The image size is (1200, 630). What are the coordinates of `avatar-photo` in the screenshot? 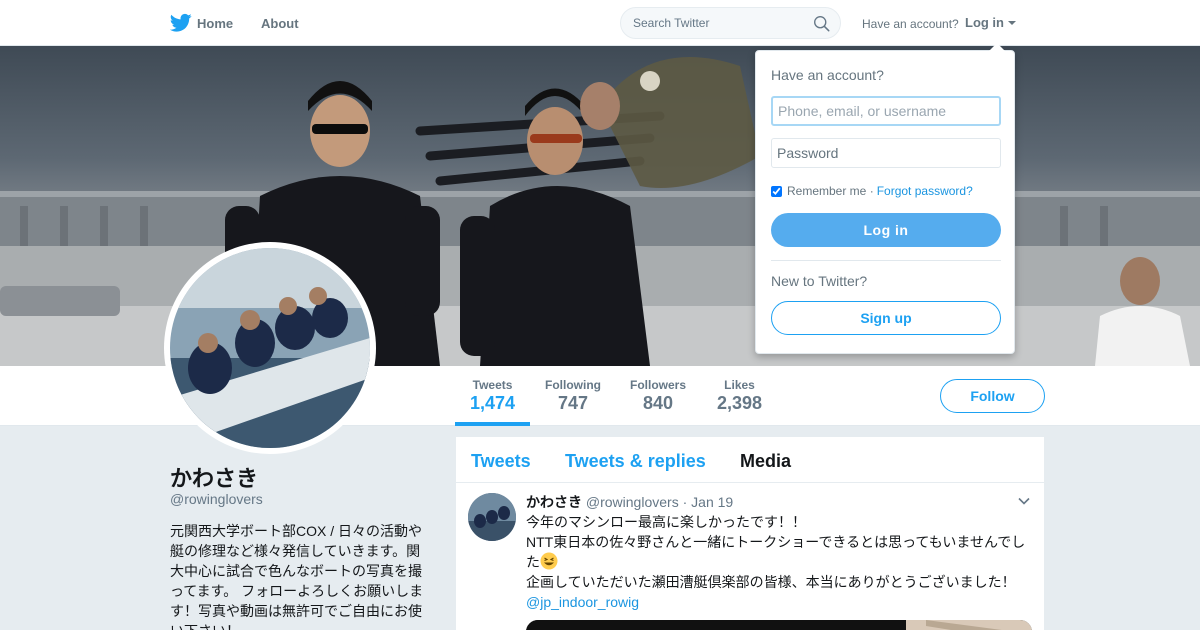 It's located at (270, 348).